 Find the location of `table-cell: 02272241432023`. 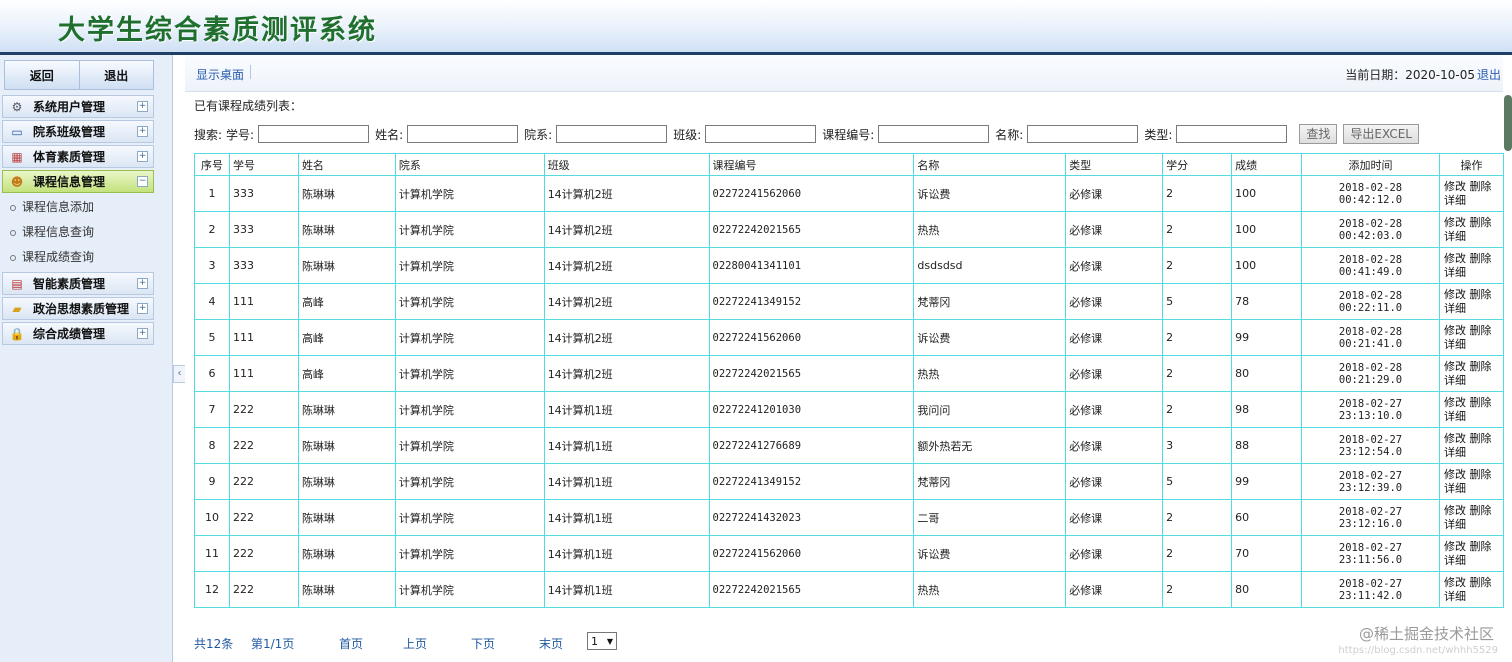

table-cell: 02272241432023 is located at coordinates (811, 517).